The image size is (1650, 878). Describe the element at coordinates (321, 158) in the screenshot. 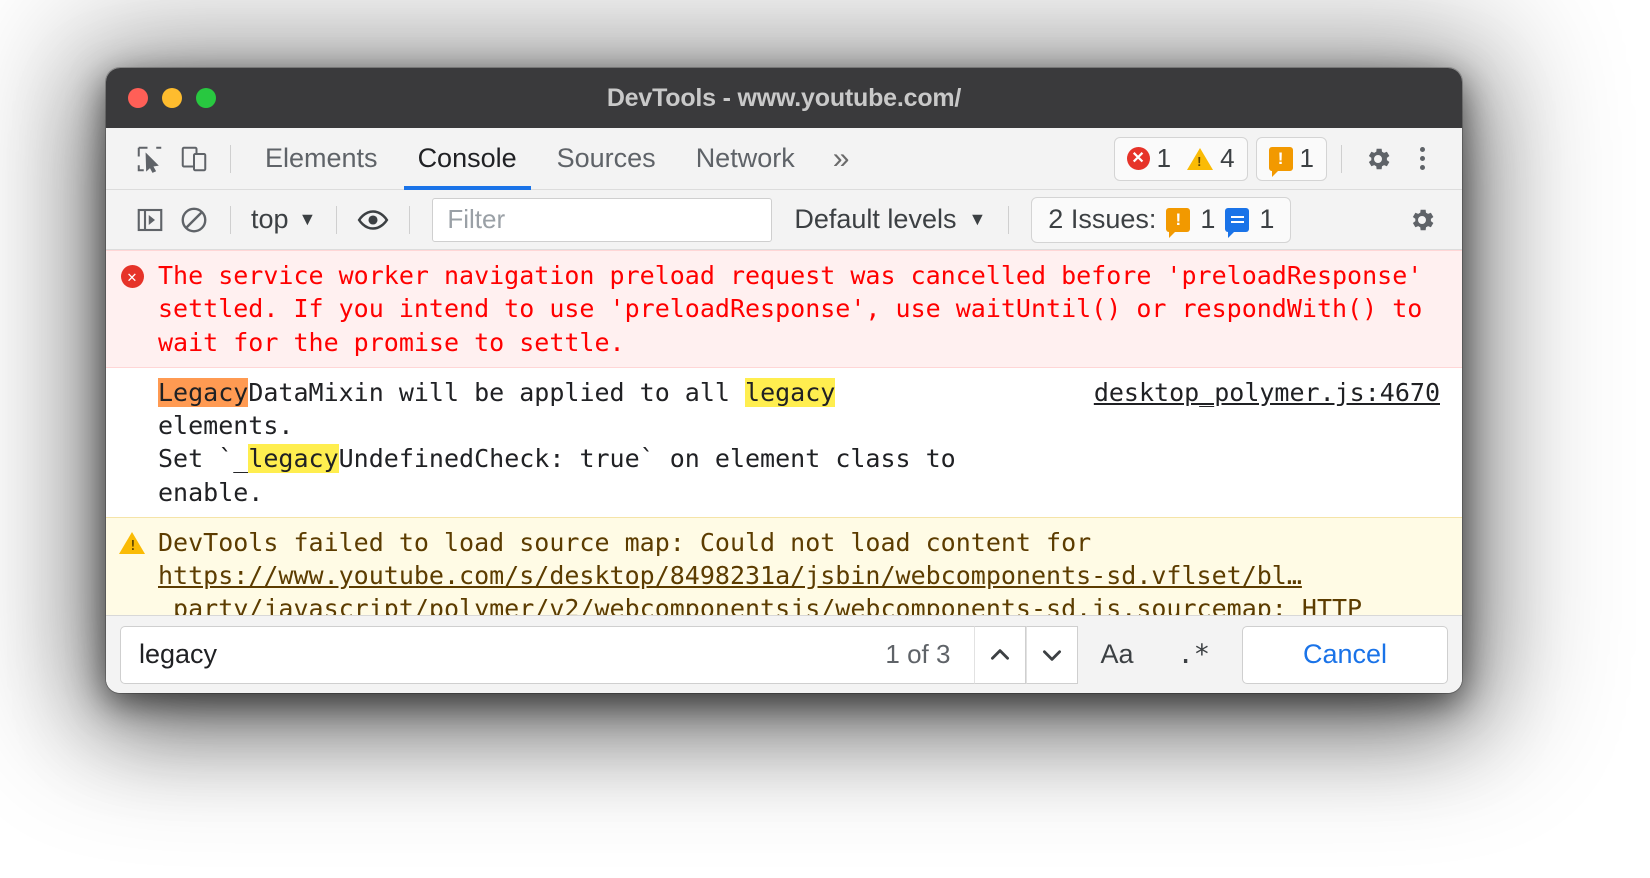

I see `tab-elements: Elements` at that location.